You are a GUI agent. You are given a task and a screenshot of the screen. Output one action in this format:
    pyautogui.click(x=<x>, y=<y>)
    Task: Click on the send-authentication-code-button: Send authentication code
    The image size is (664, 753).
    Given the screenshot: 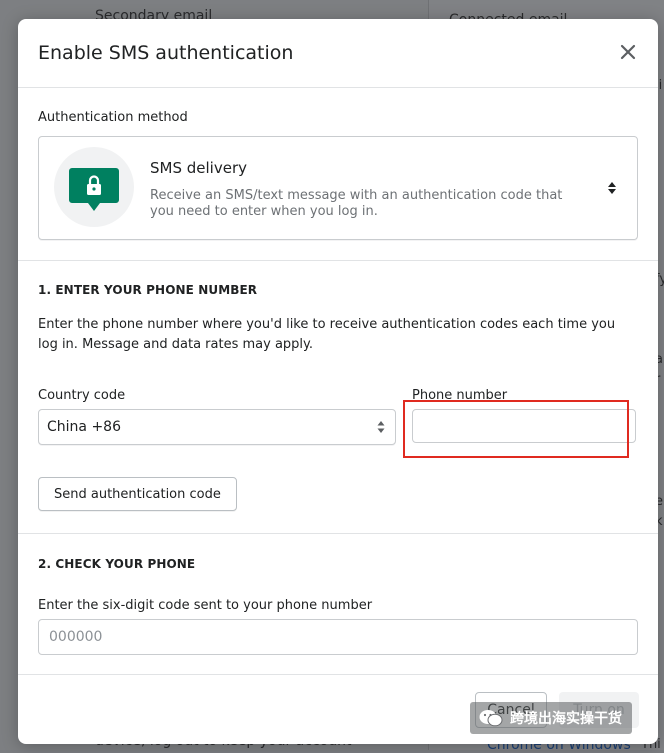 What is the action you would take?
    pyautogui.click(x=137, y=494)
    